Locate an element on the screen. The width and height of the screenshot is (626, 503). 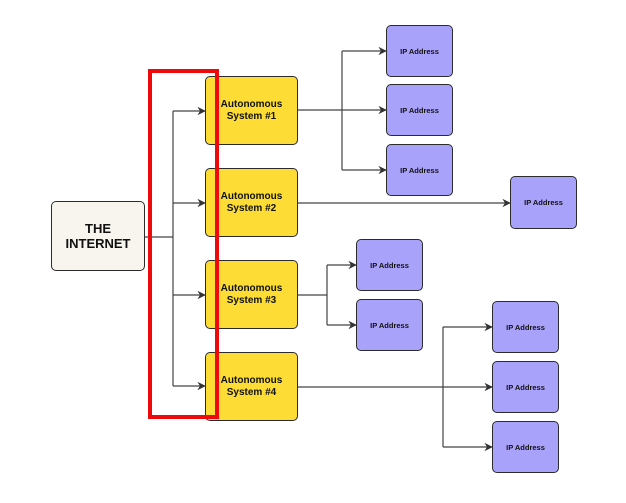
autonomous-system-2-label: Autonomous System #2 is located at coordinates (251, 202).